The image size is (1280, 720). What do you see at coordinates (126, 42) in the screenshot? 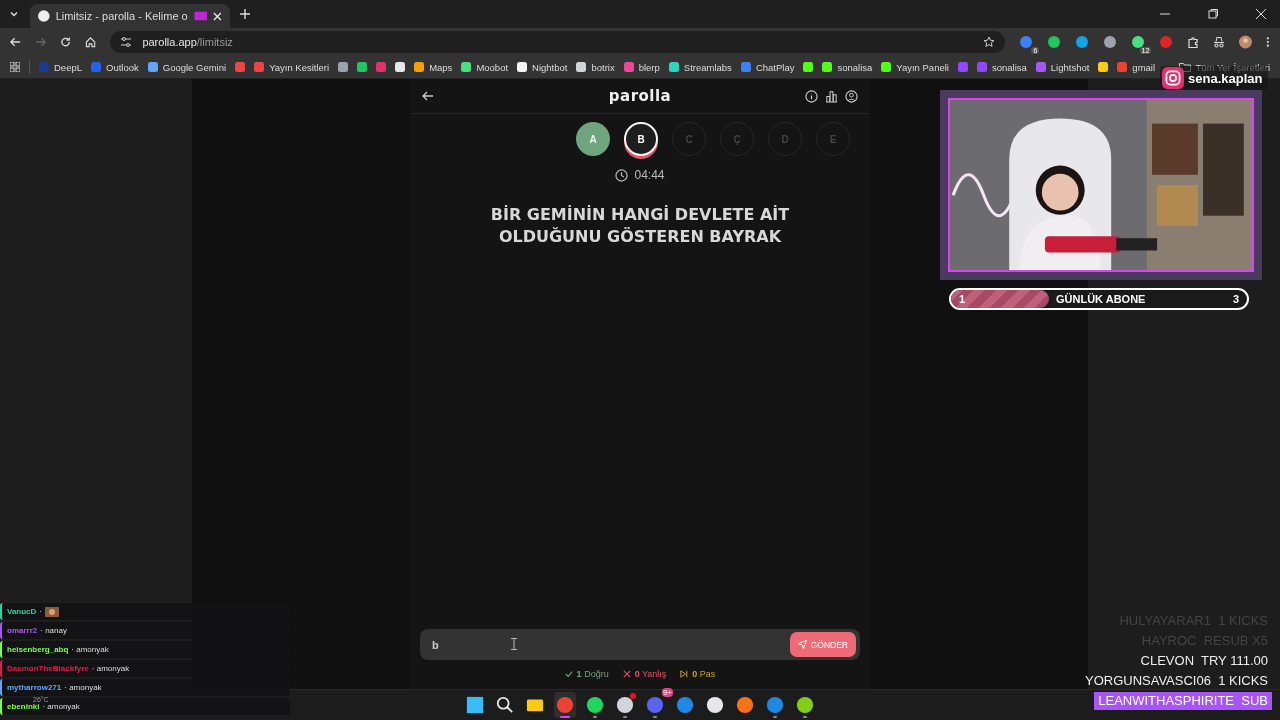
I see `site-settings-icon` at bounding box center [126, 42].